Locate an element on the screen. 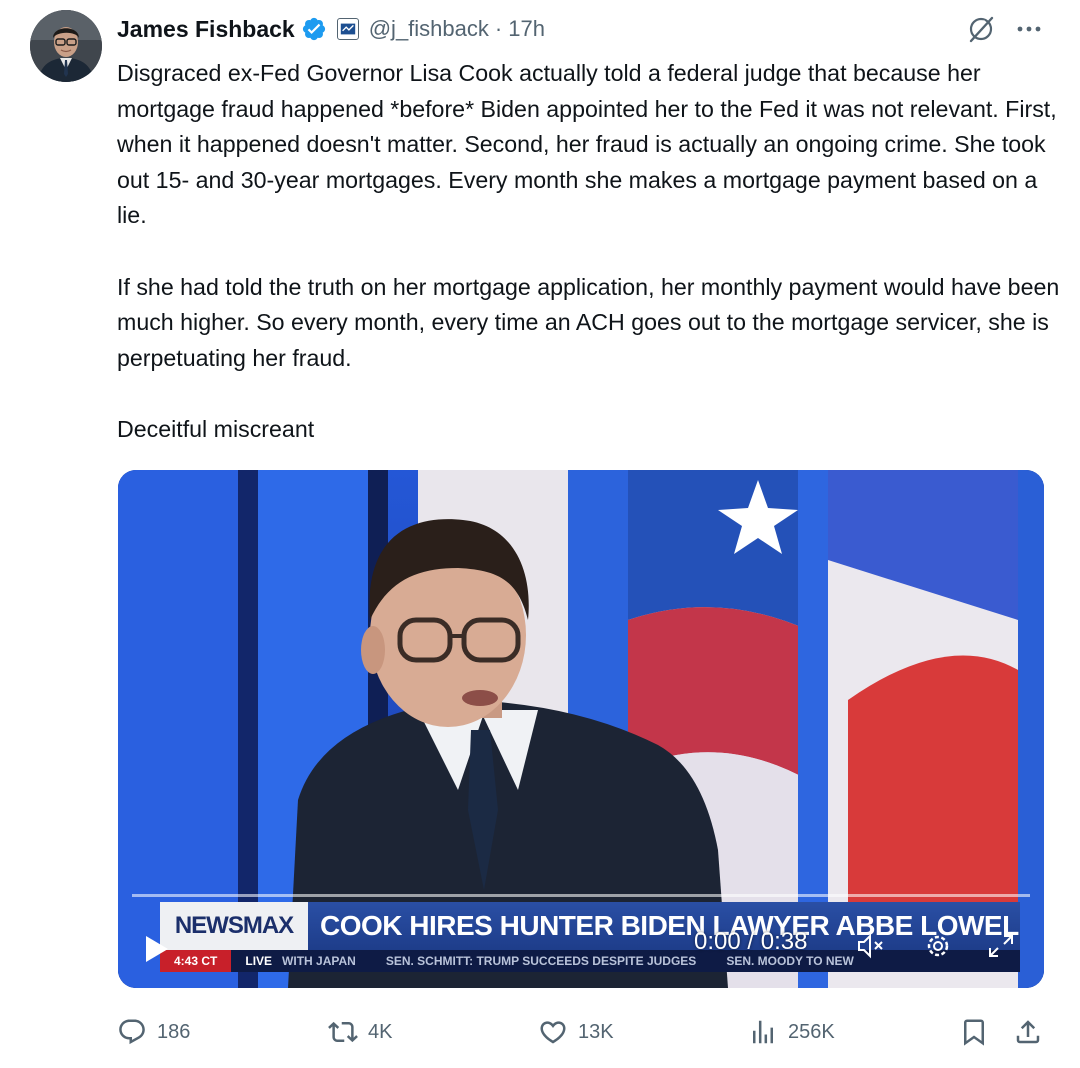  bookmark-button is located at coordinates (974, 1032).